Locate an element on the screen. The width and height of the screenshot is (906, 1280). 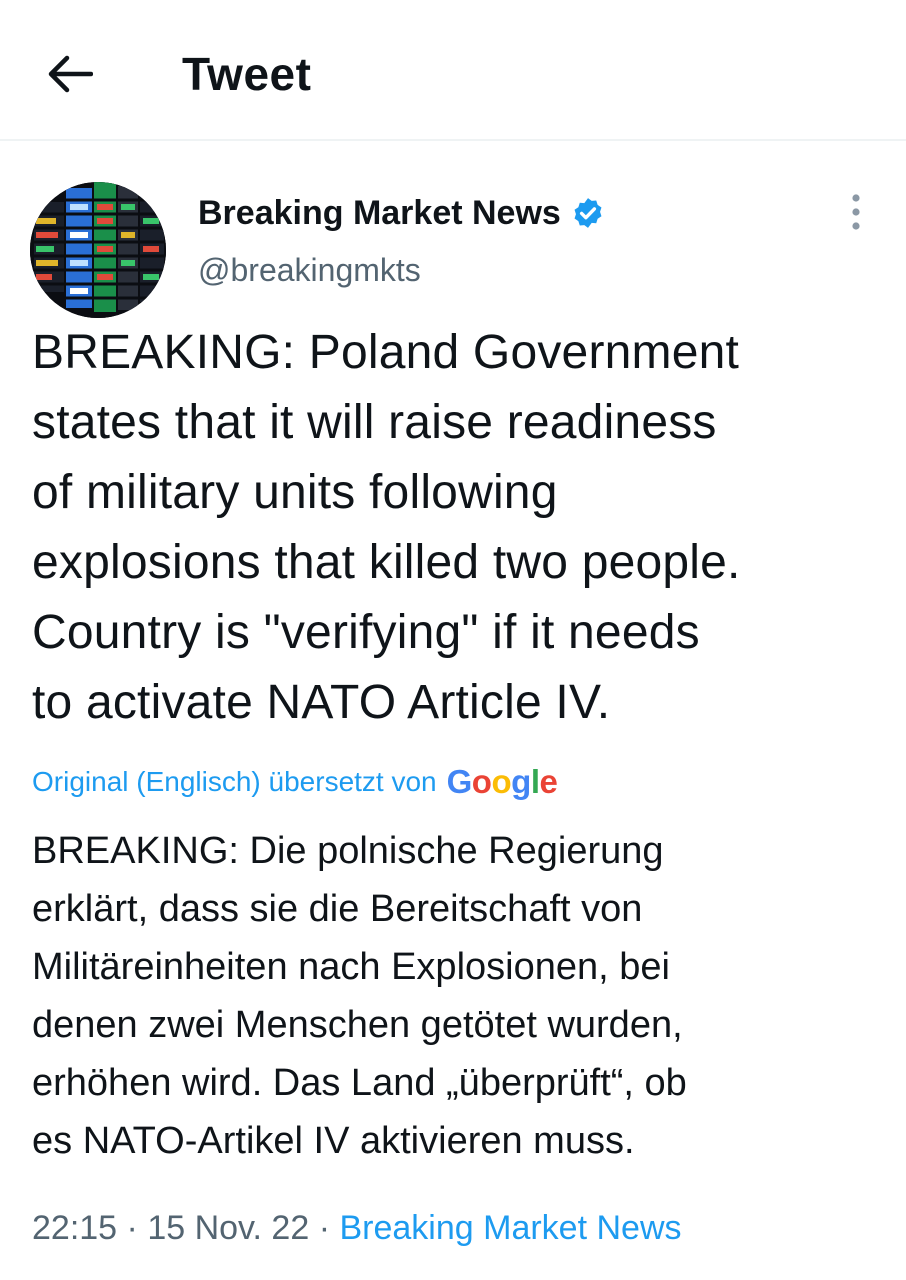
author-handle: @breakingmkts is located at coordinates (309, 270).